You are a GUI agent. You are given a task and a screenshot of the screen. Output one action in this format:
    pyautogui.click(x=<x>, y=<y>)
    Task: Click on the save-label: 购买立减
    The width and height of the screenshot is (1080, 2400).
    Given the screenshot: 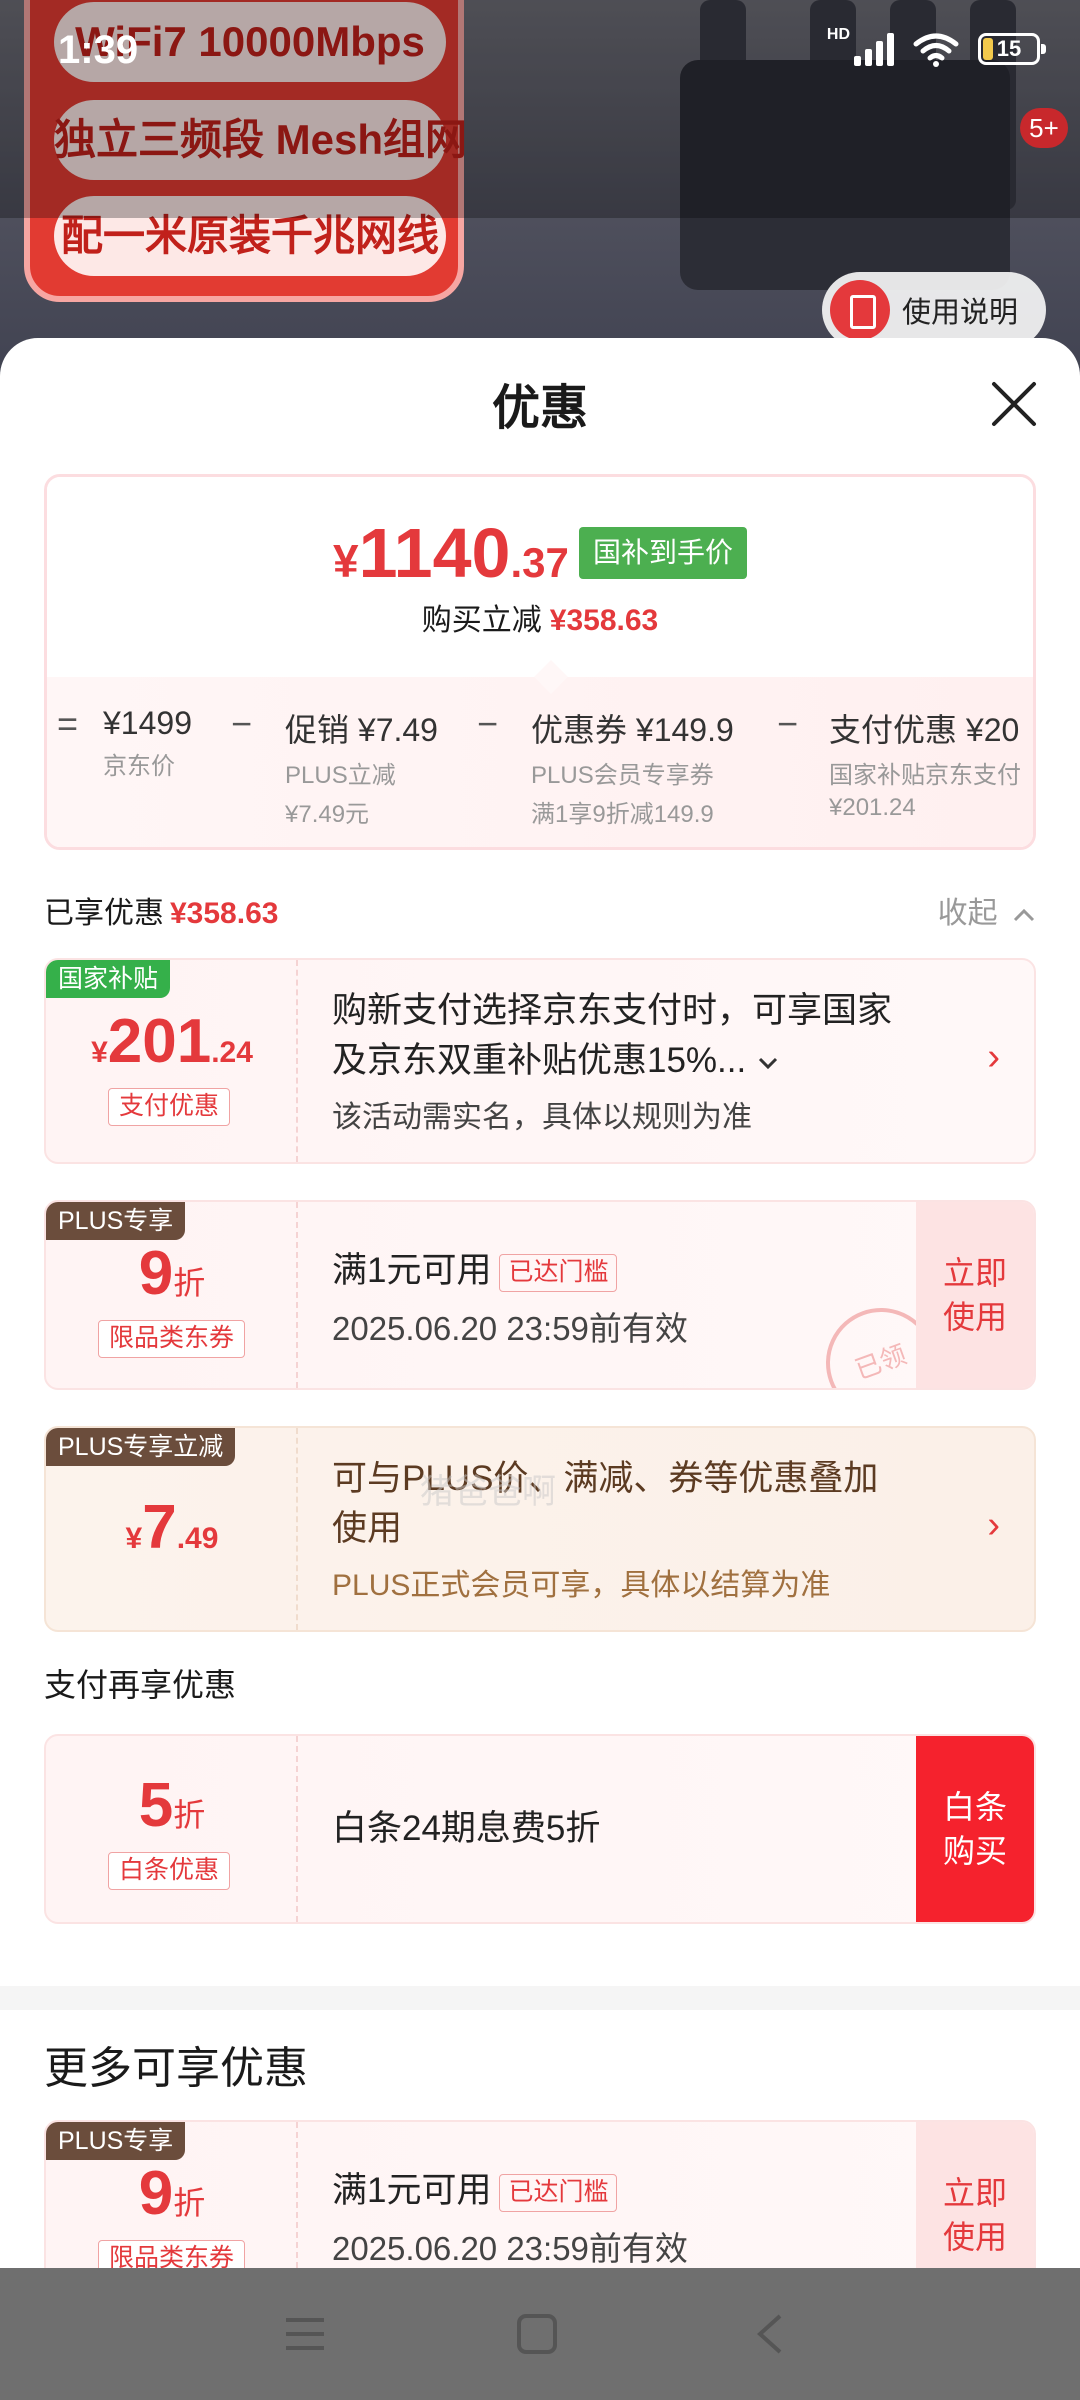 What is the action you would take?
    pyautogui.click(x=481, y=620)
    